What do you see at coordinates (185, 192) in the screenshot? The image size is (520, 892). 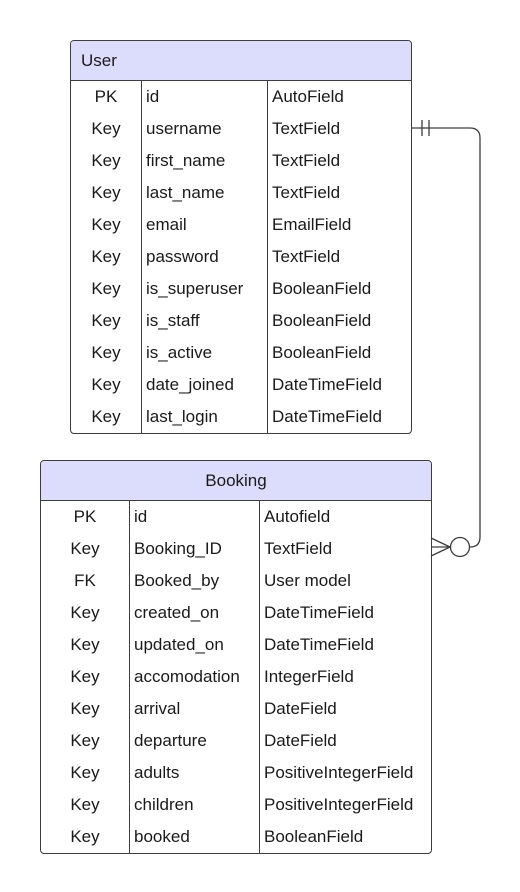 I see `user-field-cell: last_name` at bounding box center [185, 192].